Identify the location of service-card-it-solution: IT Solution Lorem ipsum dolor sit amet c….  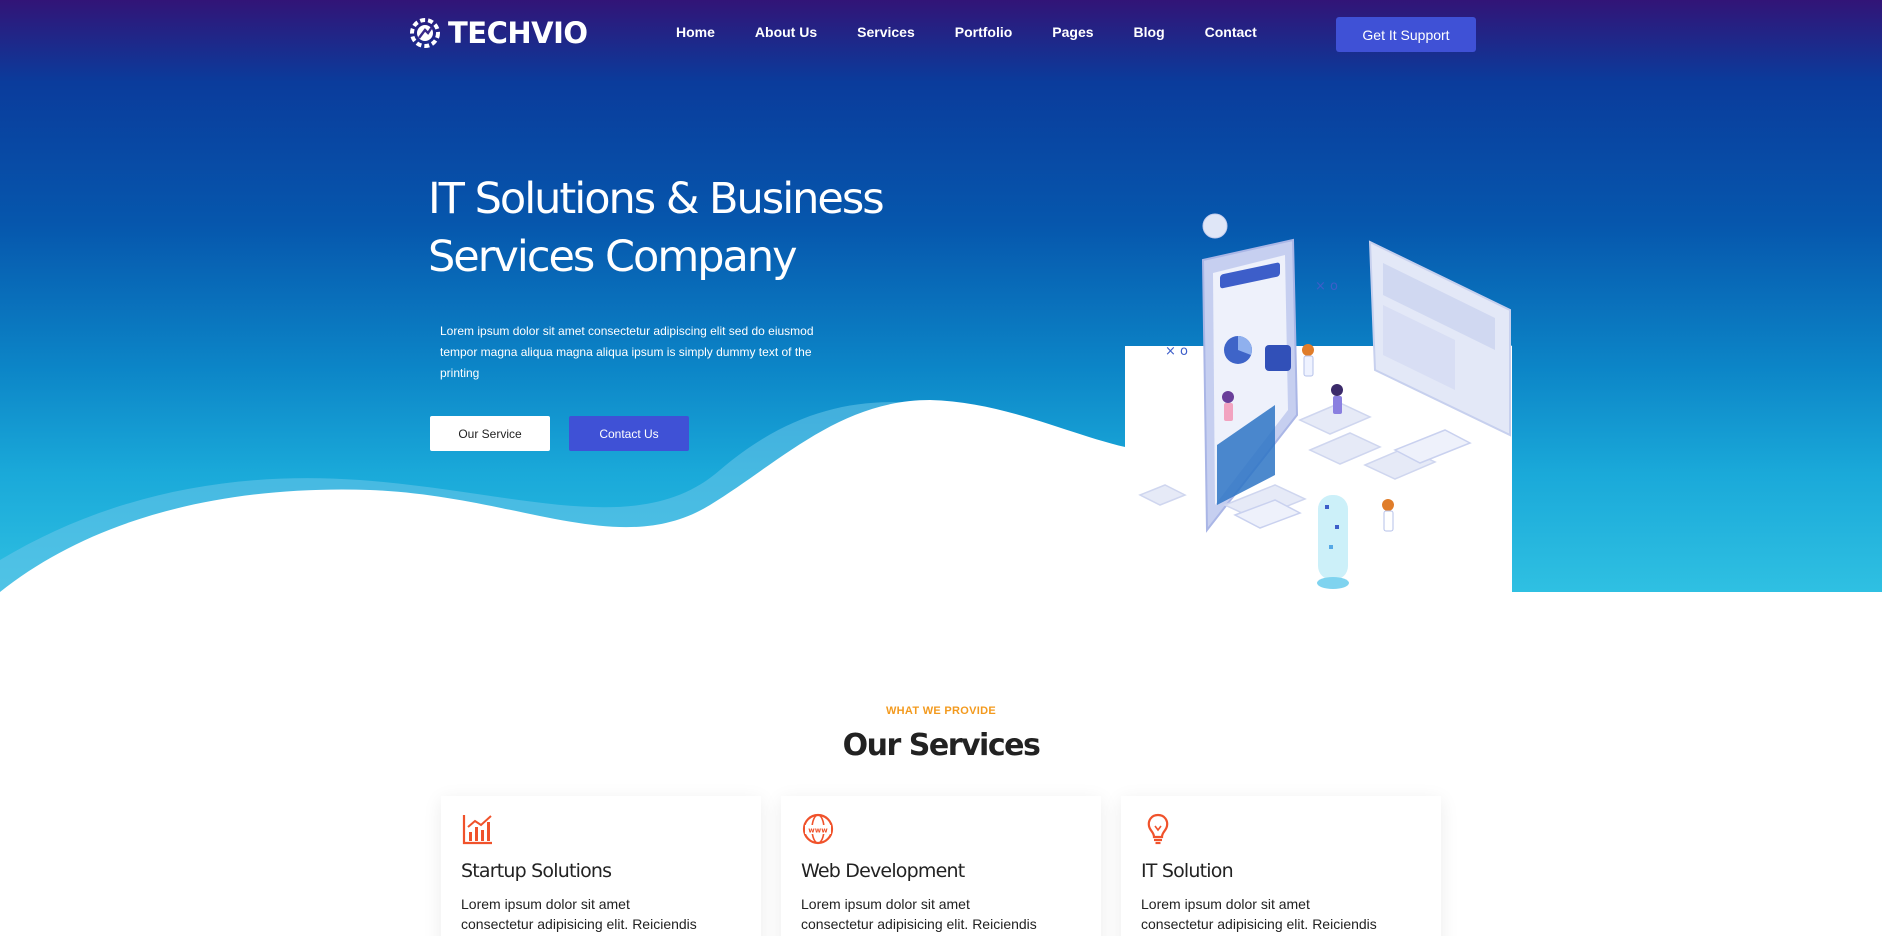
(1281, 866).